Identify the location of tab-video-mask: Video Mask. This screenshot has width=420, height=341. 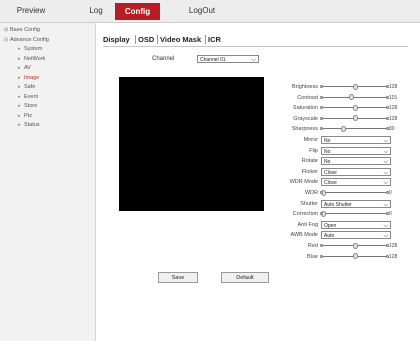
(180, 39).